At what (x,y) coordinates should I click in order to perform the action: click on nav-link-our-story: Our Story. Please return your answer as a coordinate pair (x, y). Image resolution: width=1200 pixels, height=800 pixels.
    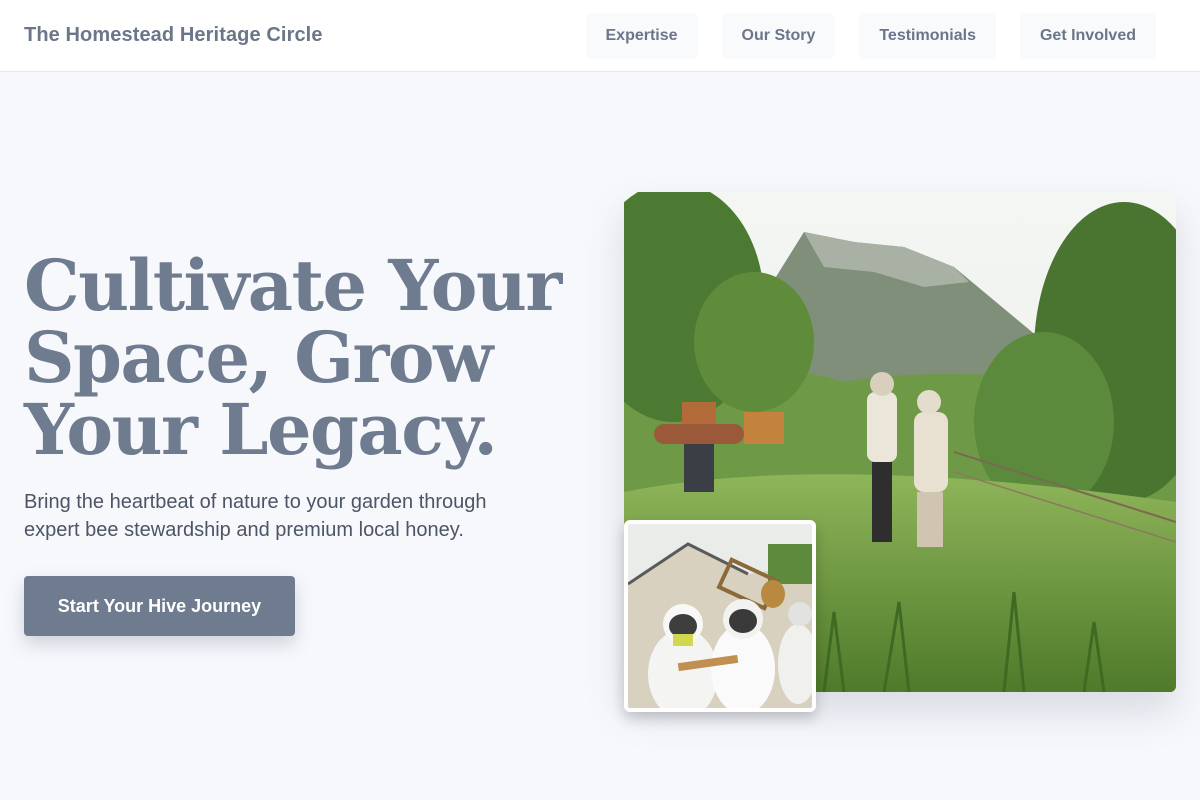
    Looking at the image, I should click on (778, 35).